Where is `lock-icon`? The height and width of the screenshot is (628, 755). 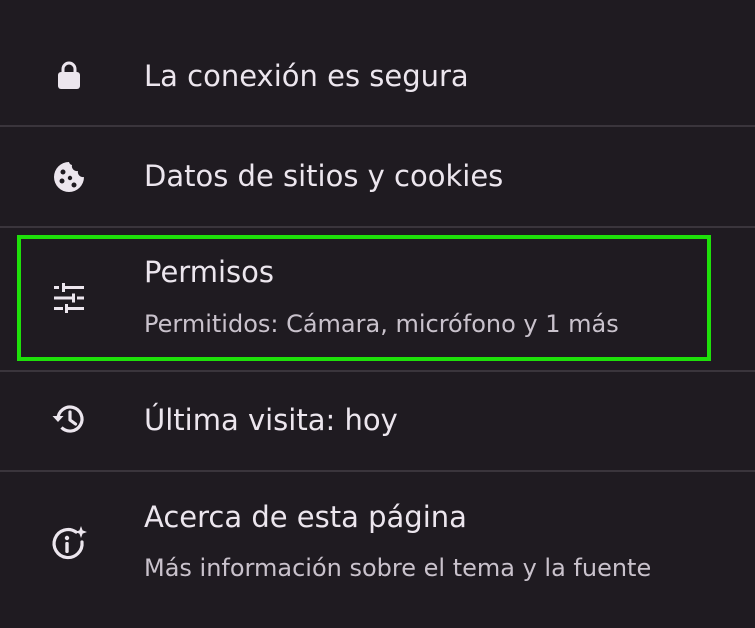 lock-icon is located at coordinates (69, 75).